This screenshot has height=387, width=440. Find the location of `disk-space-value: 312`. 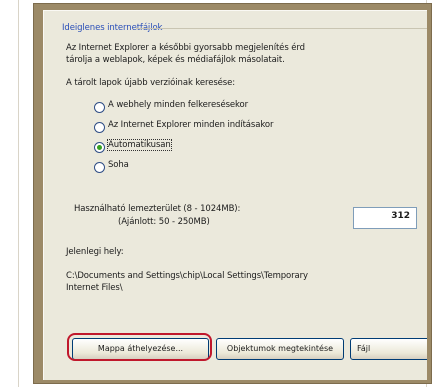

disk-space-value: 312 is located at coordinates (400, 216).